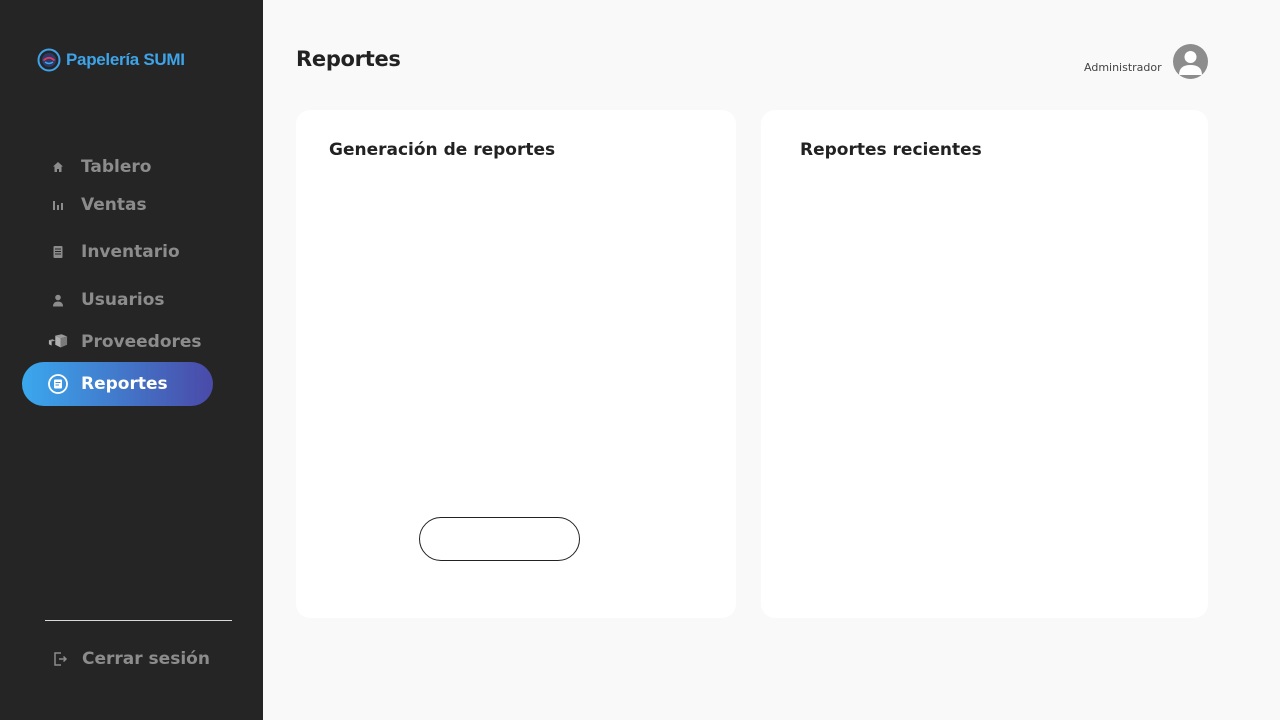  I want to click on logout-label: Cerrar sesión, so click(146, 659).